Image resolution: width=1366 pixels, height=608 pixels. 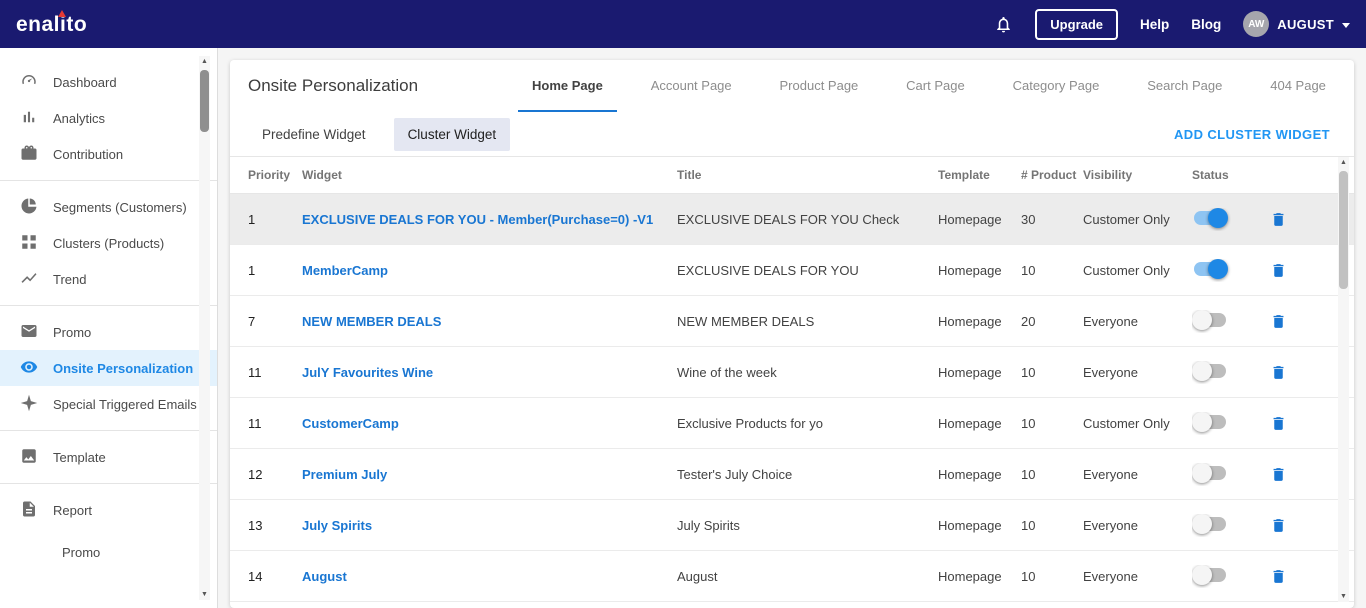 What do you see at coordinates (204, 328) in the screenshot?
I see `sidebar-scrollbar: ▲ ▼` at bounding box center [204, 328].